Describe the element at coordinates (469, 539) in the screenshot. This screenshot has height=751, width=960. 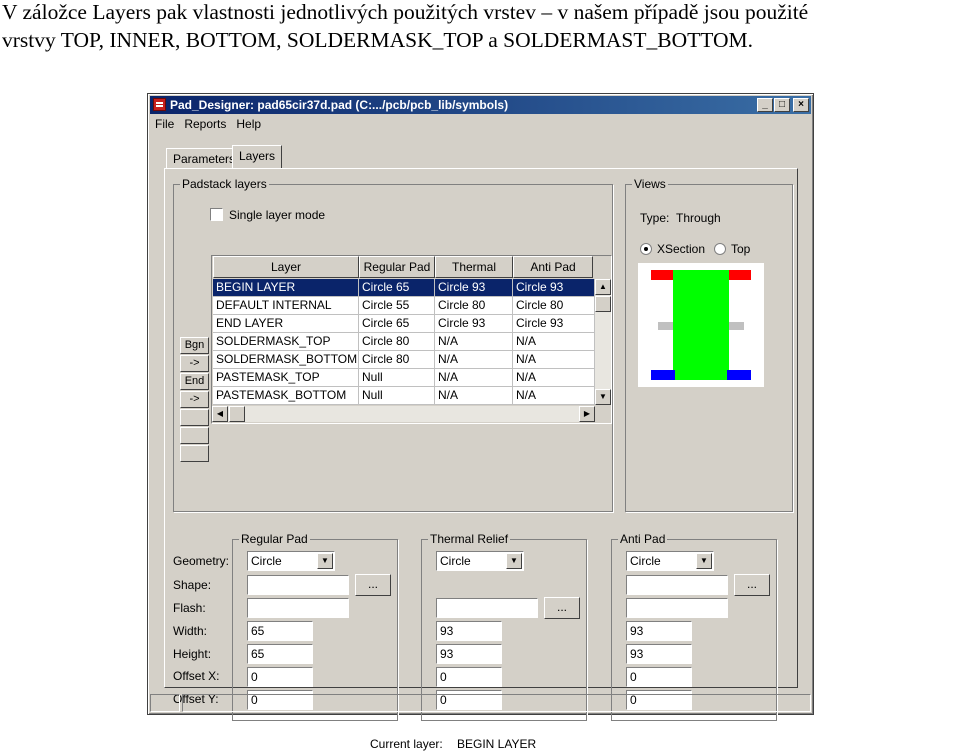
I see `thermal-relief-label: Thermal Relief` at that location.